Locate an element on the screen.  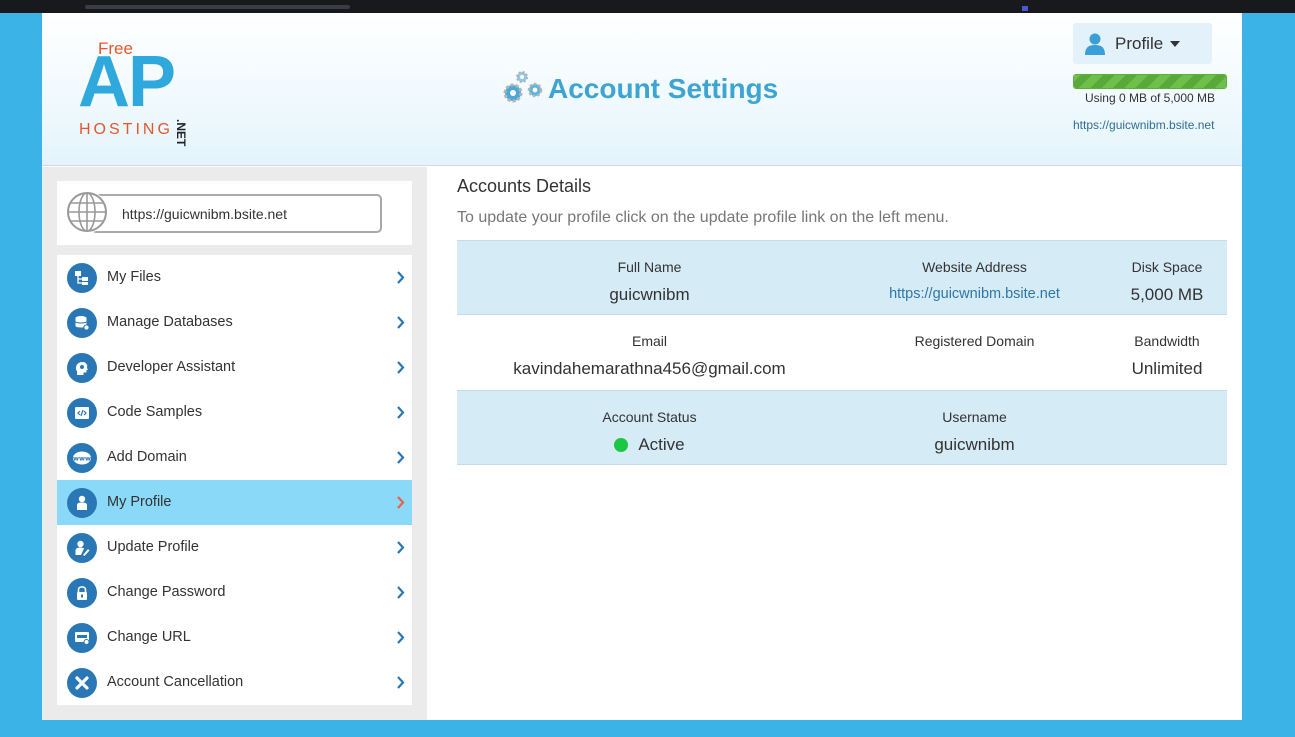
disk-space-cell: Disk Space 5,000 MB is located at coordinates (1167, 278).